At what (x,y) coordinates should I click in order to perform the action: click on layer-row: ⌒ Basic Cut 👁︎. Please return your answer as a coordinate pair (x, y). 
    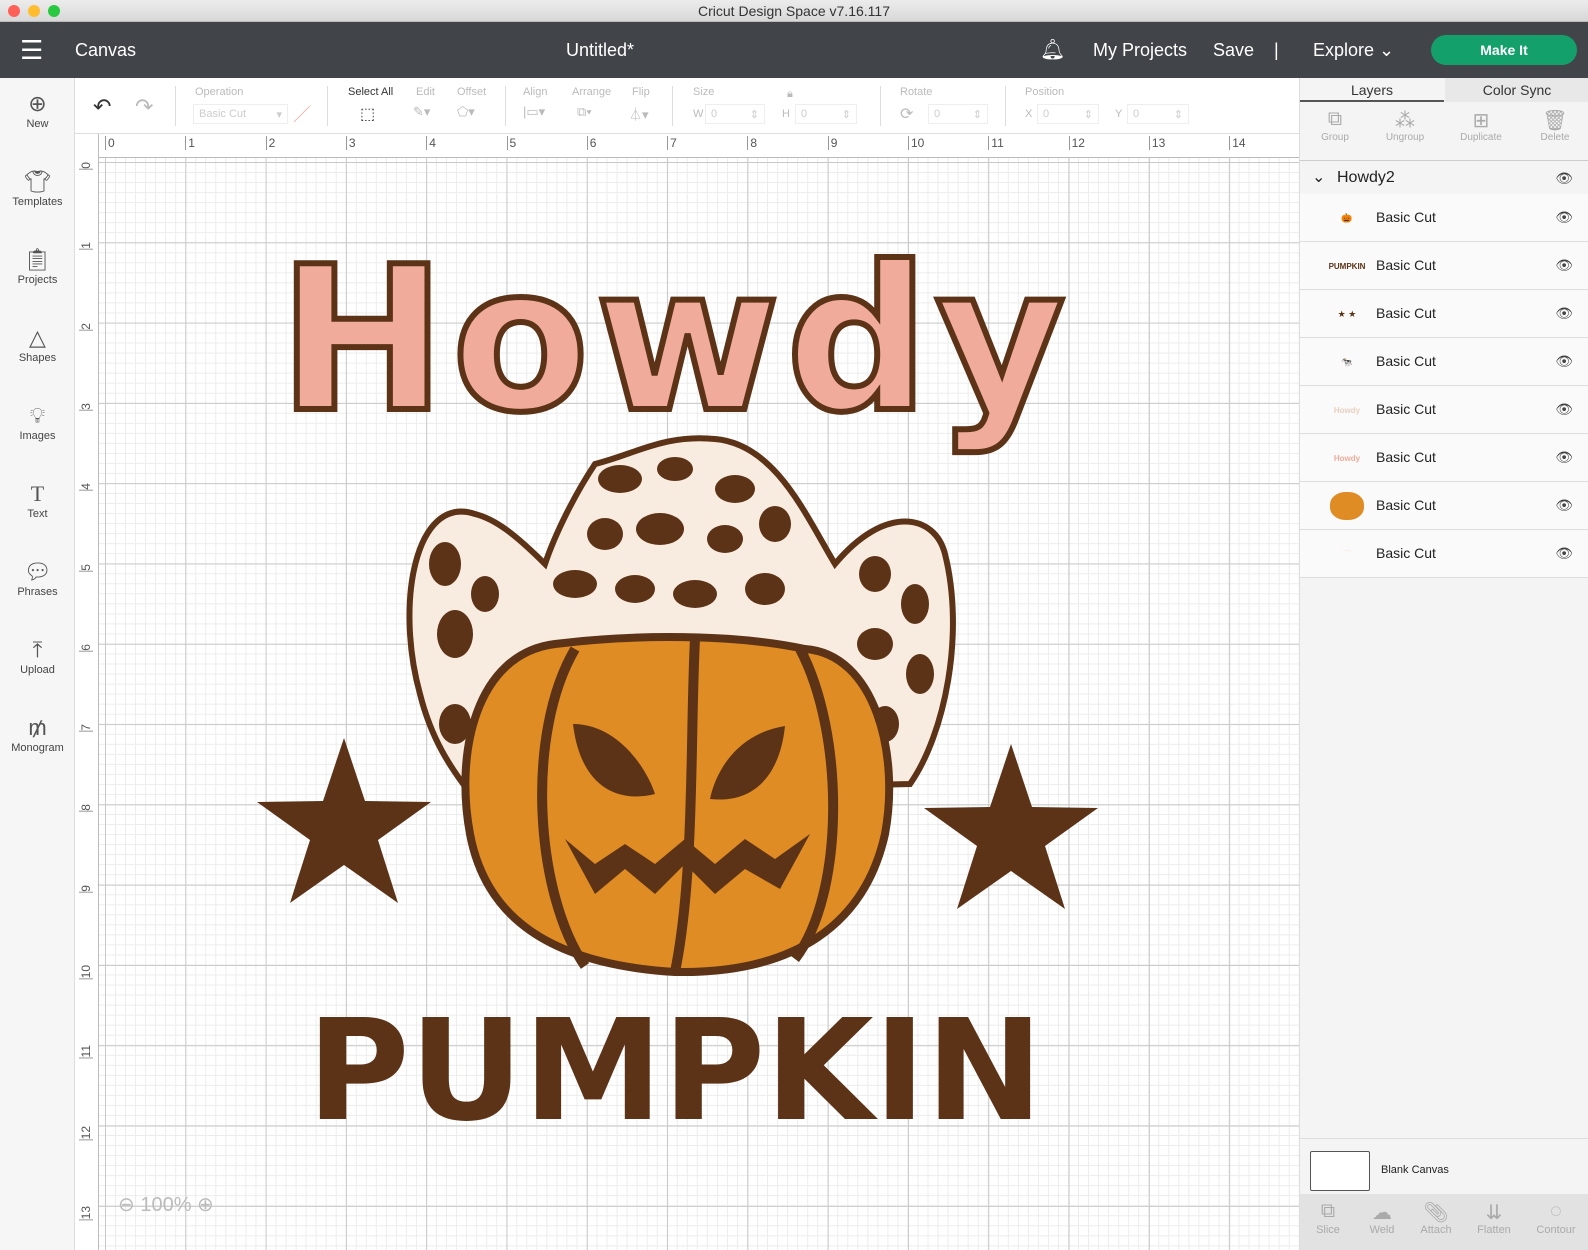
    Looking at the image, I should click on (1444, 554).